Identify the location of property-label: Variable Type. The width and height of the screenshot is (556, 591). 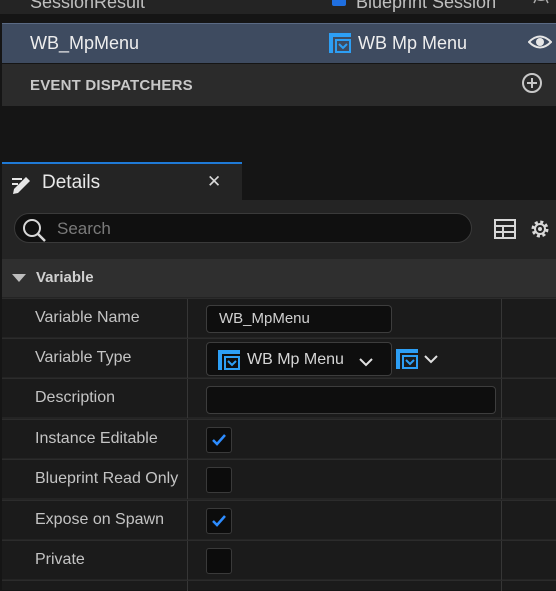
(83, 357).